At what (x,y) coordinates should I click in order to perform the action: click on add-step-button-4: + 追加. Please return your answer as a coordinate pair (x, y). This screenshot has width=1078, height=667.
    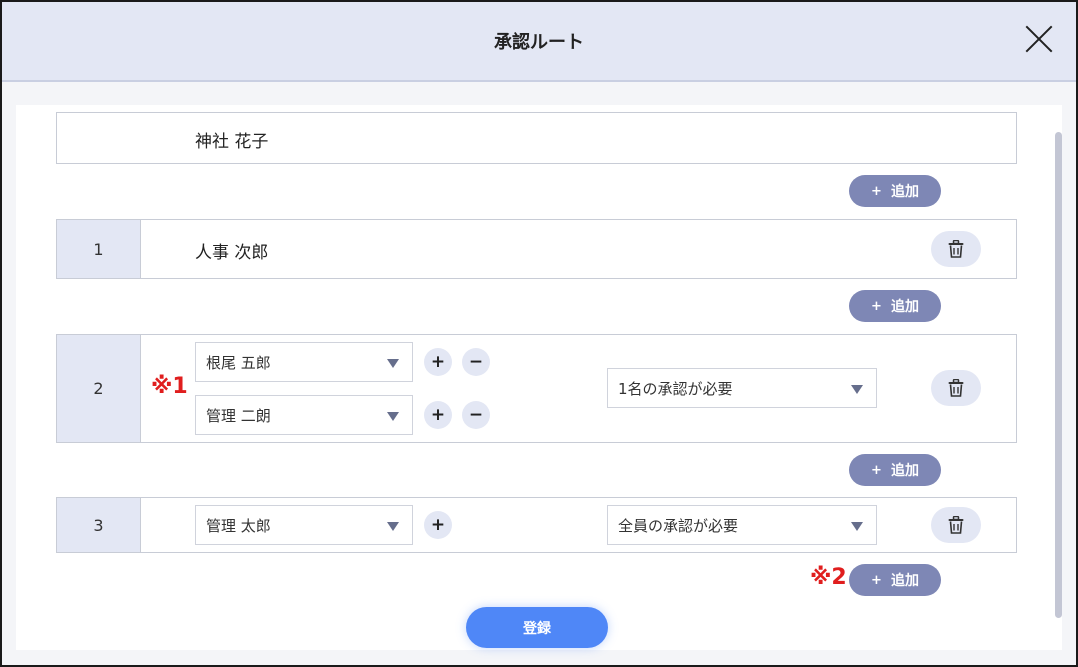
    Looking at the image, I should click on (895, 580).